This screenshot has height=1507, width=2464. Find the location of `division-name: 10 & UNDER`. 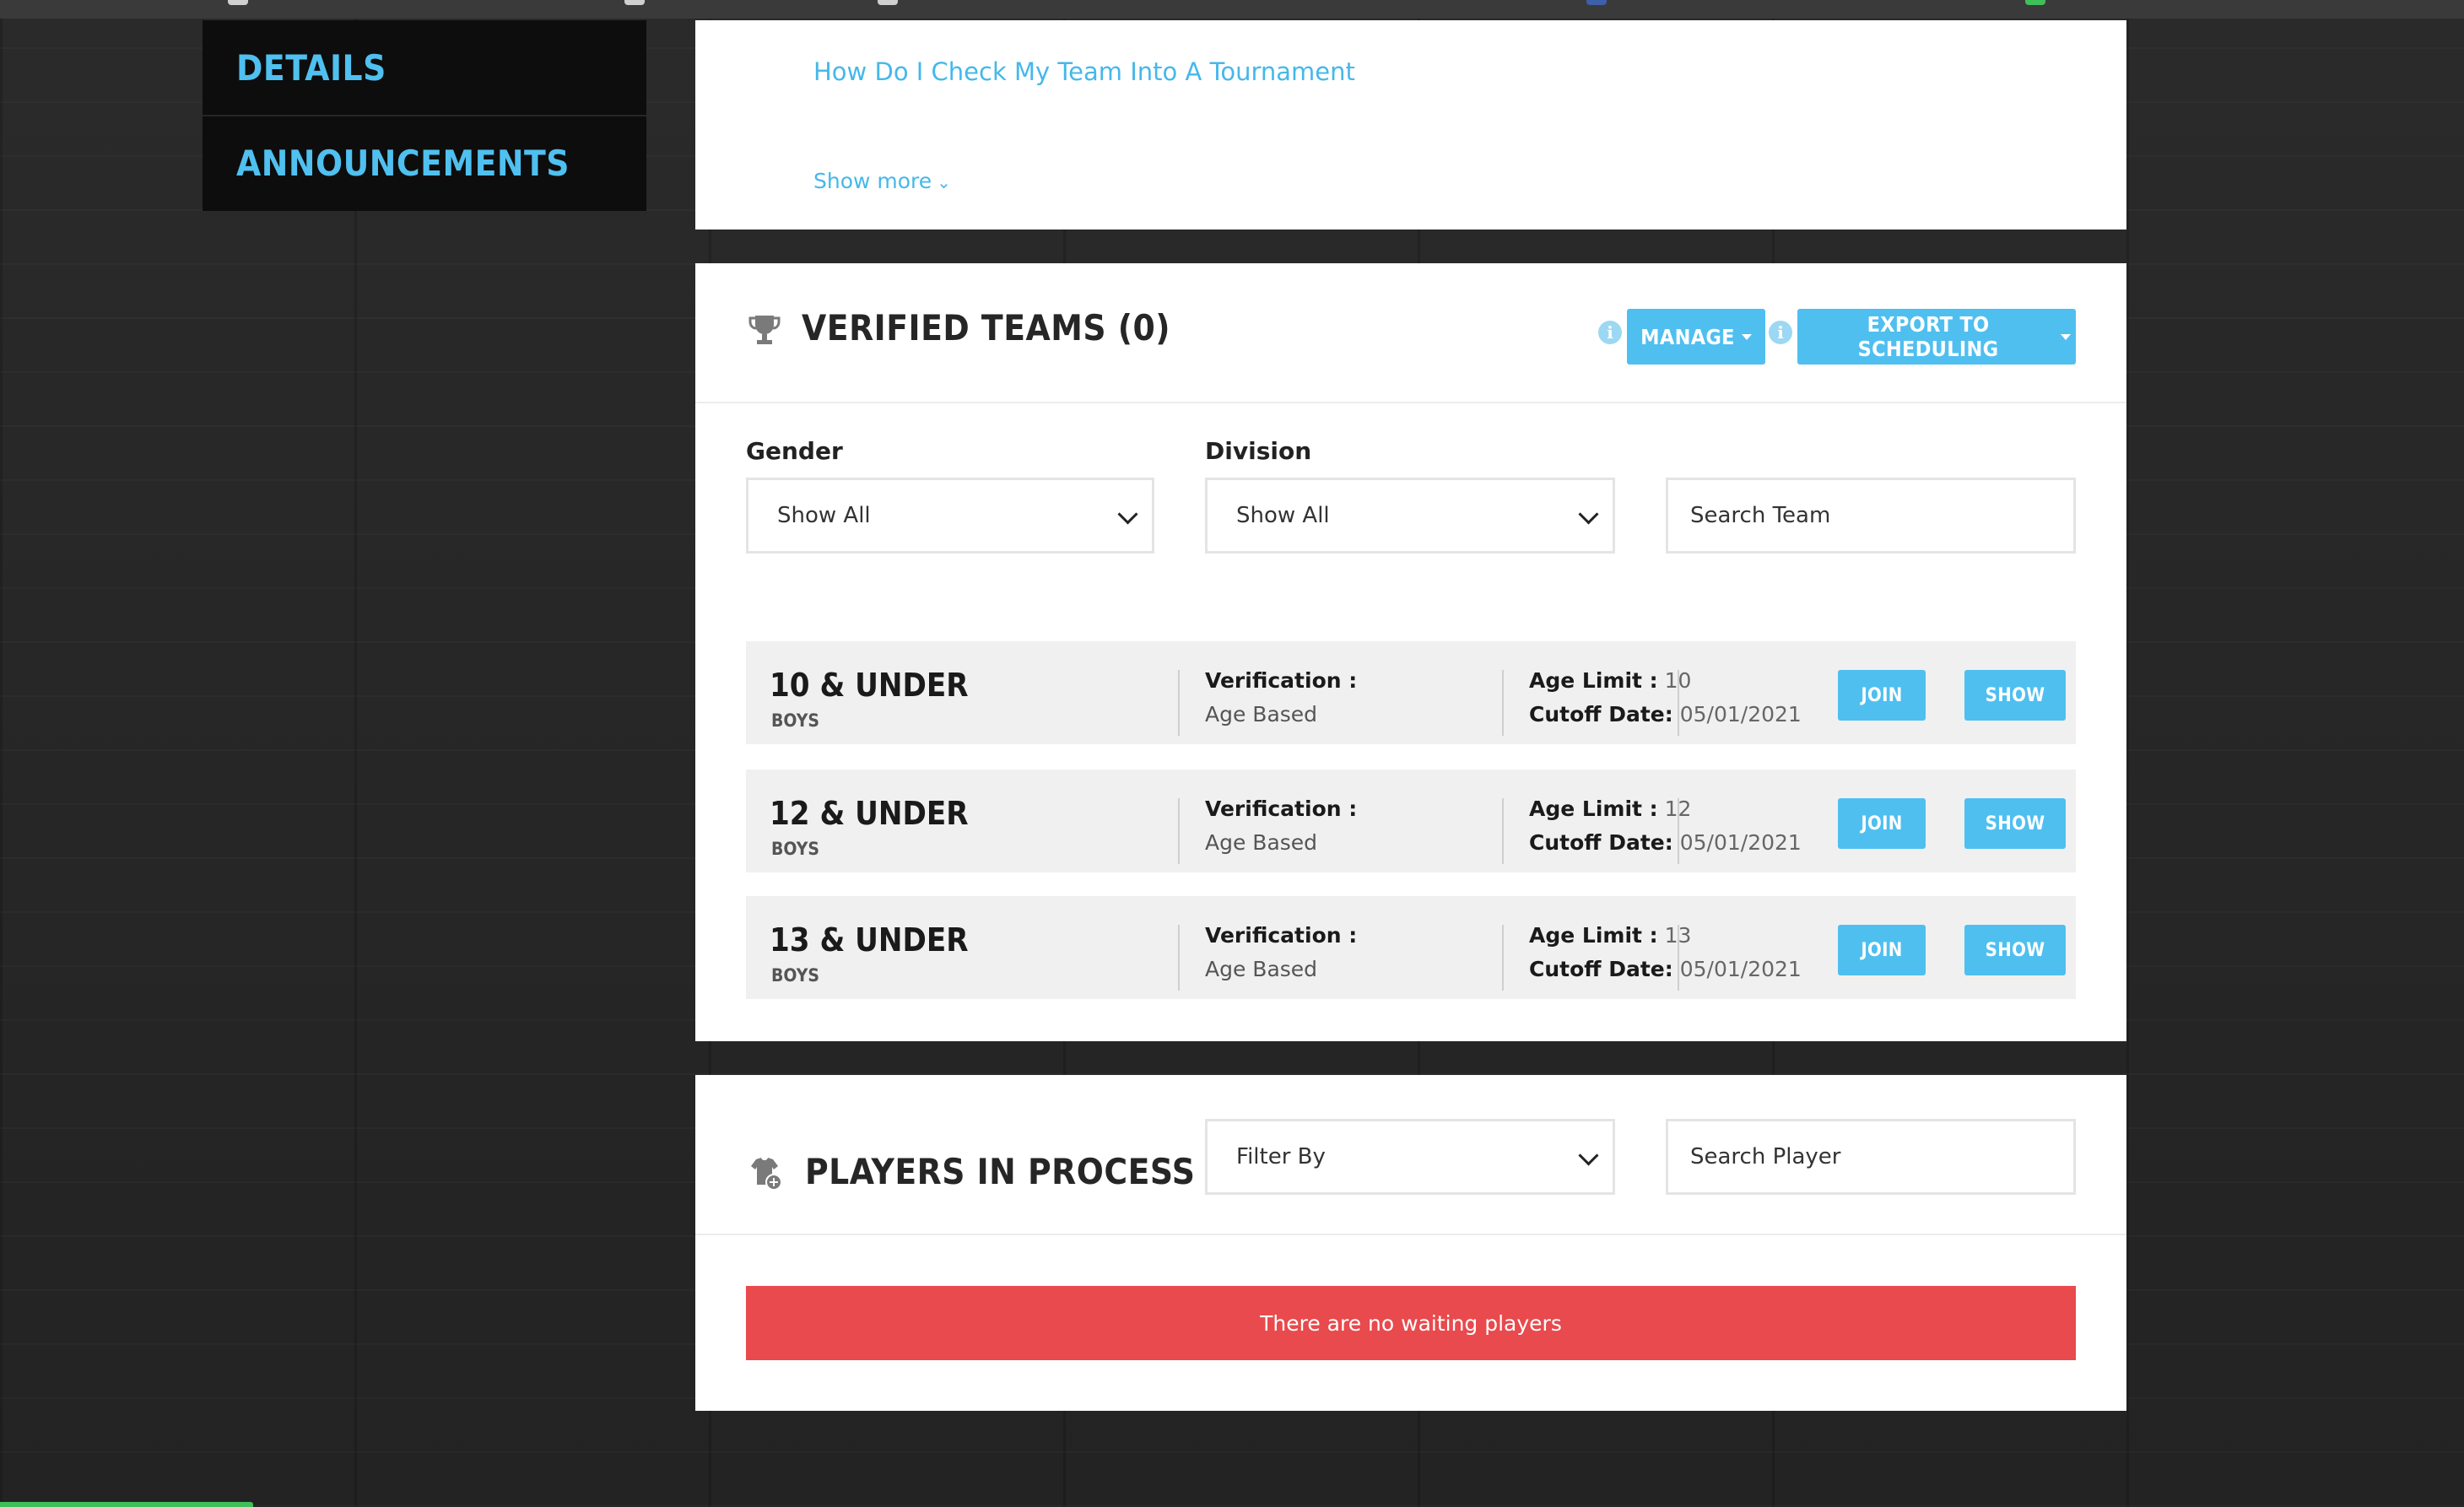

division-name: 10 & UNDER is located at coordinates (869, 686).